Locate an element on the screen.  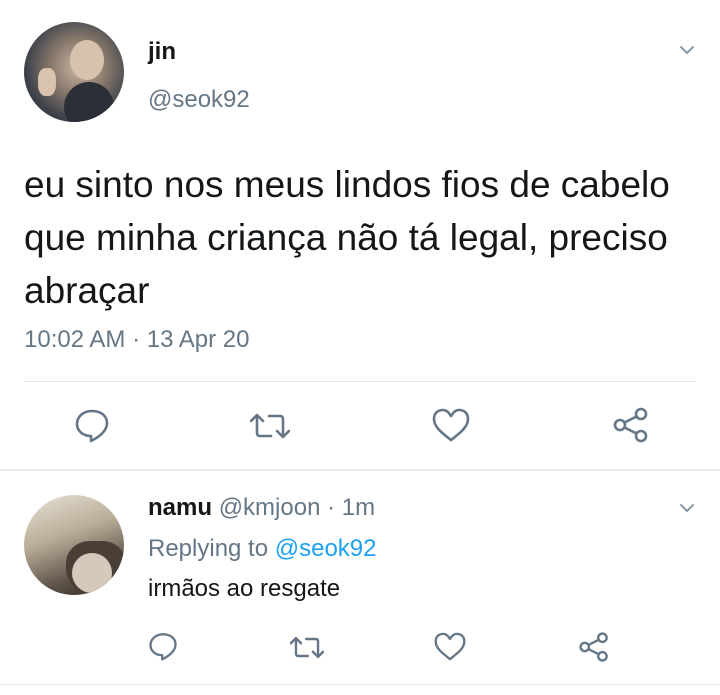
reply-header: namu @kmjoon · 1m is located at coordinates (261, 508).